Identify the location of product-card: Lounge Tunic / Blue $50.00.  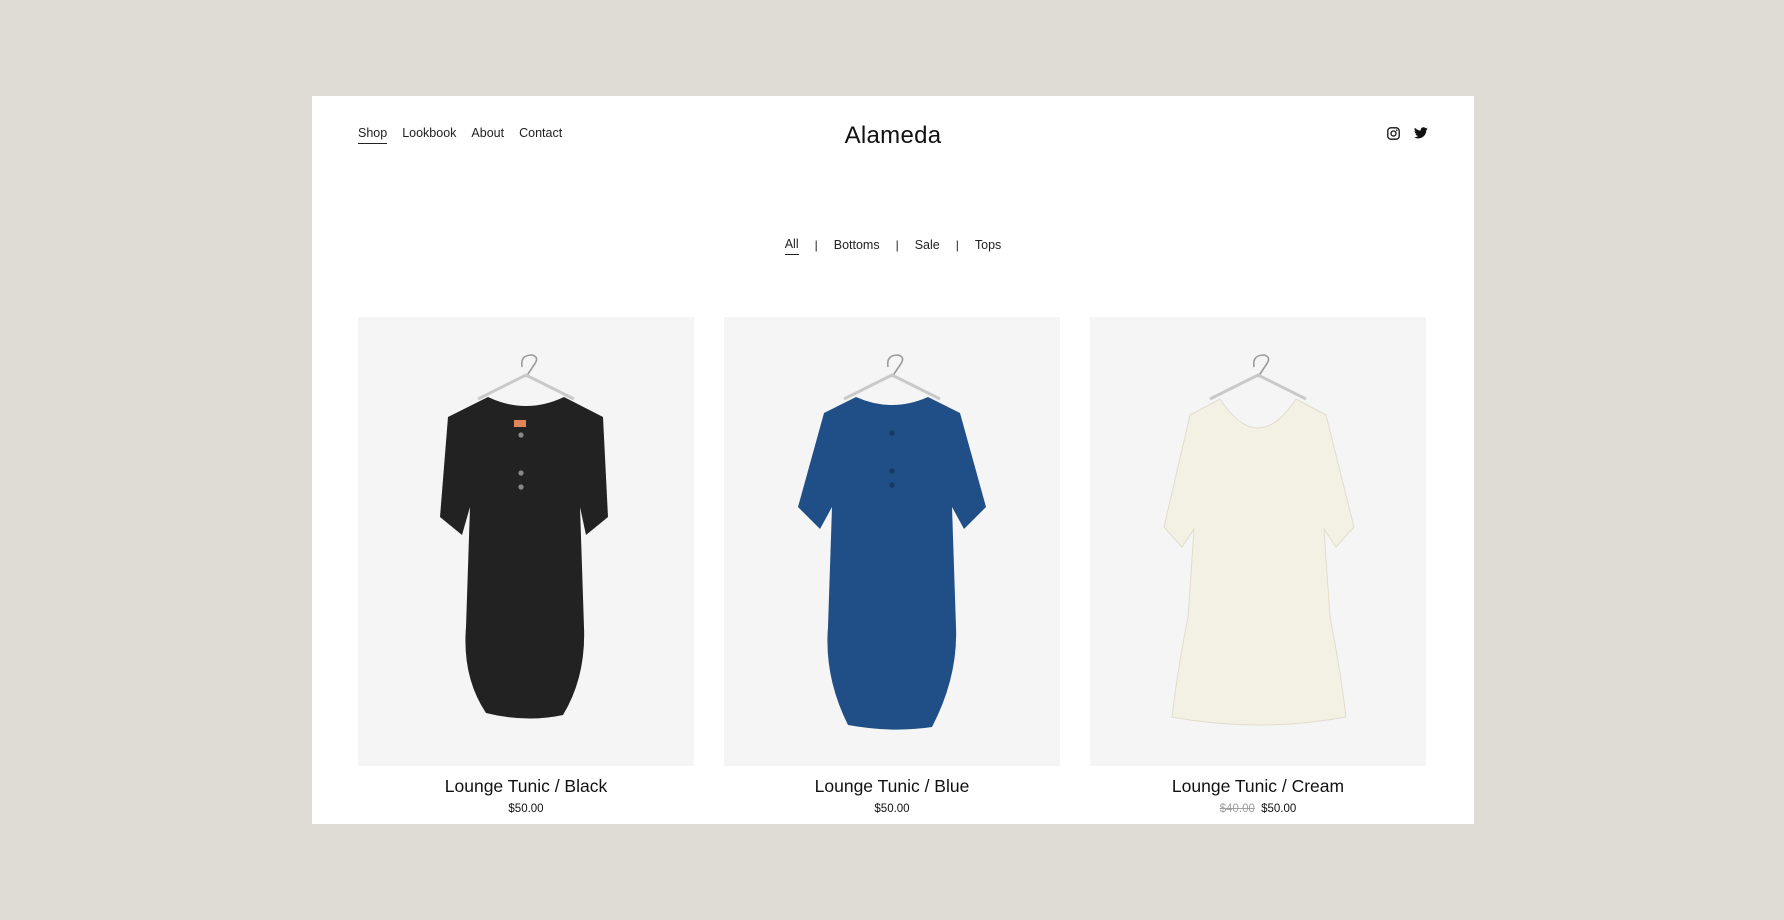
(892, 566).